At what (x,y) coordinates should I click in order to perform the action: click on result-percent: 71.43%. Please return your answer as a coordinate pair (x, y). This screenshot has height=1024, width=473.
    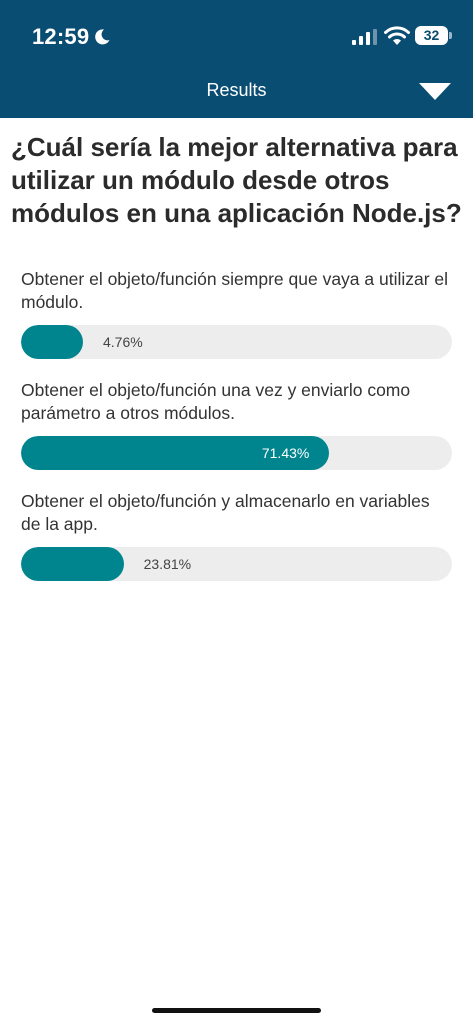
    Looking at the image, I should click on (285, 453).